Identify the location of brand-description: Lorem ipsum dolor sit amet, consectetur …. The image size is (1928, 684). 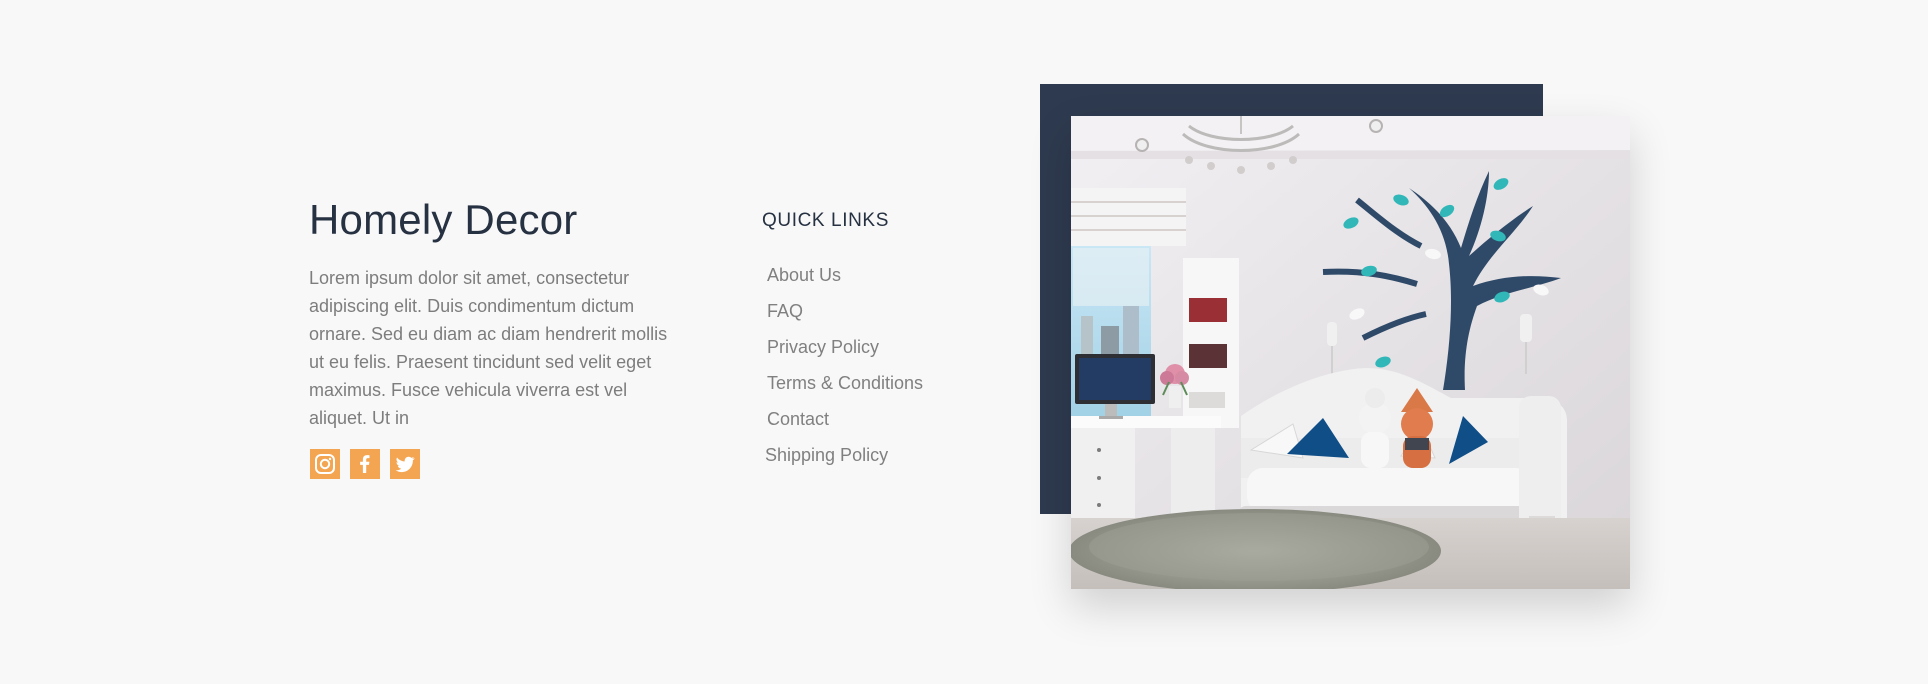
(488, 348).